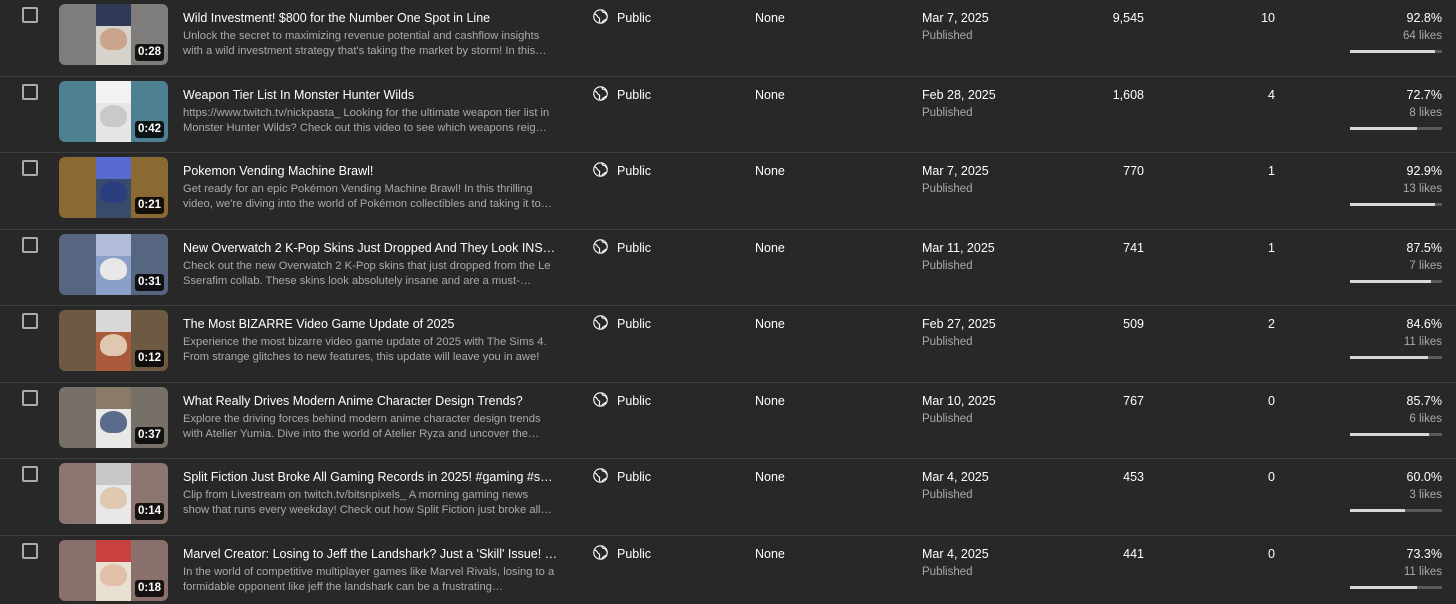 This screenshot has height=604, width=1456. What do you see at coordinates (955, 18) in the screenshot?
I see `publish-date: Mar 7, 2025` at bounding box center [955, 18].